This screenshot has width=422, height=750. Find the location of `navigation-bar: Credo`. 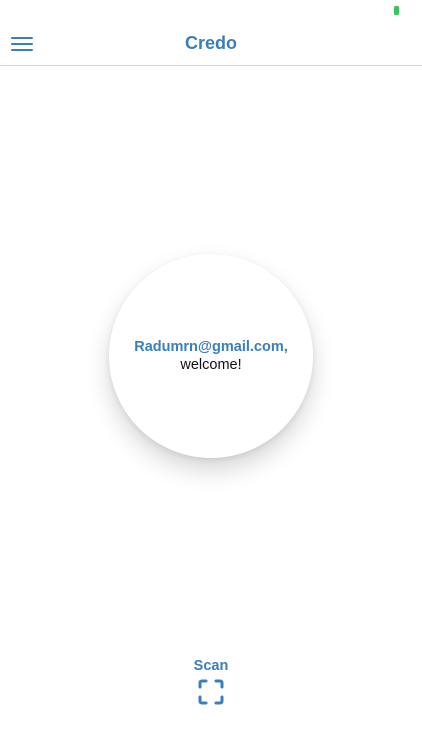

navigation-bar: Credo is located at coordinates (211, 44).